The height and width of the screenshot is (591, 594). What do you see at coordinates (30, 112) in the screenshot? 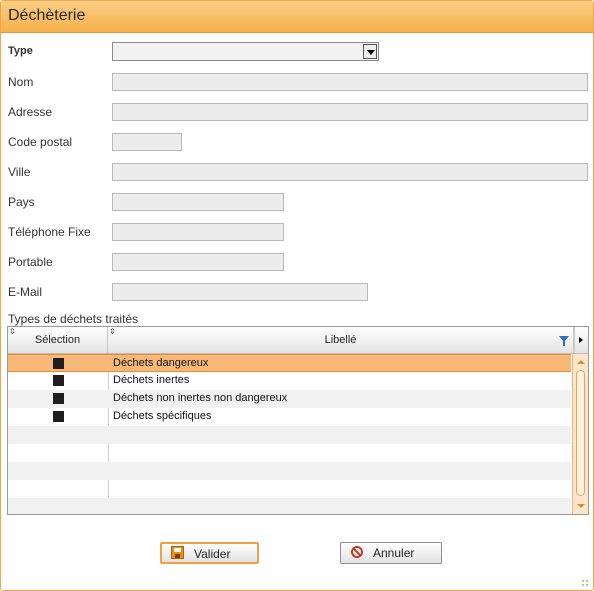
I see `adresse-label: Adresse` at bounding box center [30, 112].